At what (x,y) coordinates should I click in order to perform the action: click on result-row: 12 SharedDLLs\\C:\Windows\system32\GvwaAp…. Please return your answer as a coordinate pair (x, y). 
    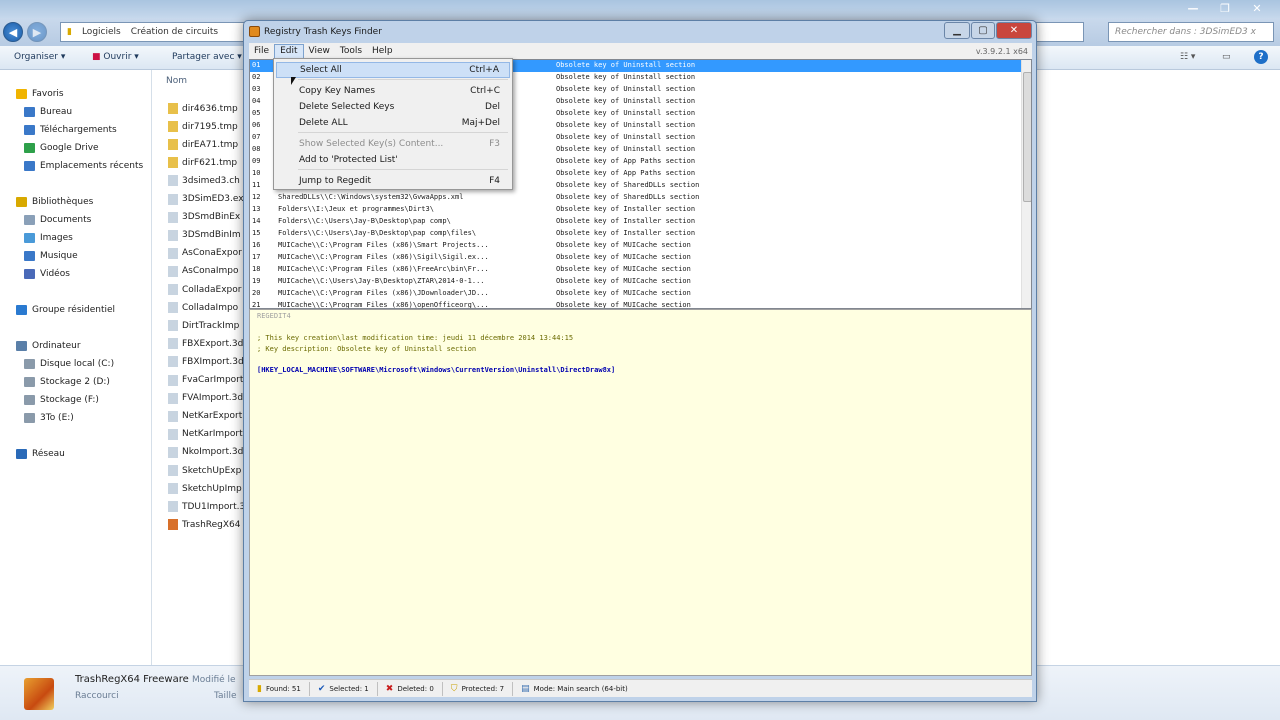
    Looking at the image, I should click on (636, 198).